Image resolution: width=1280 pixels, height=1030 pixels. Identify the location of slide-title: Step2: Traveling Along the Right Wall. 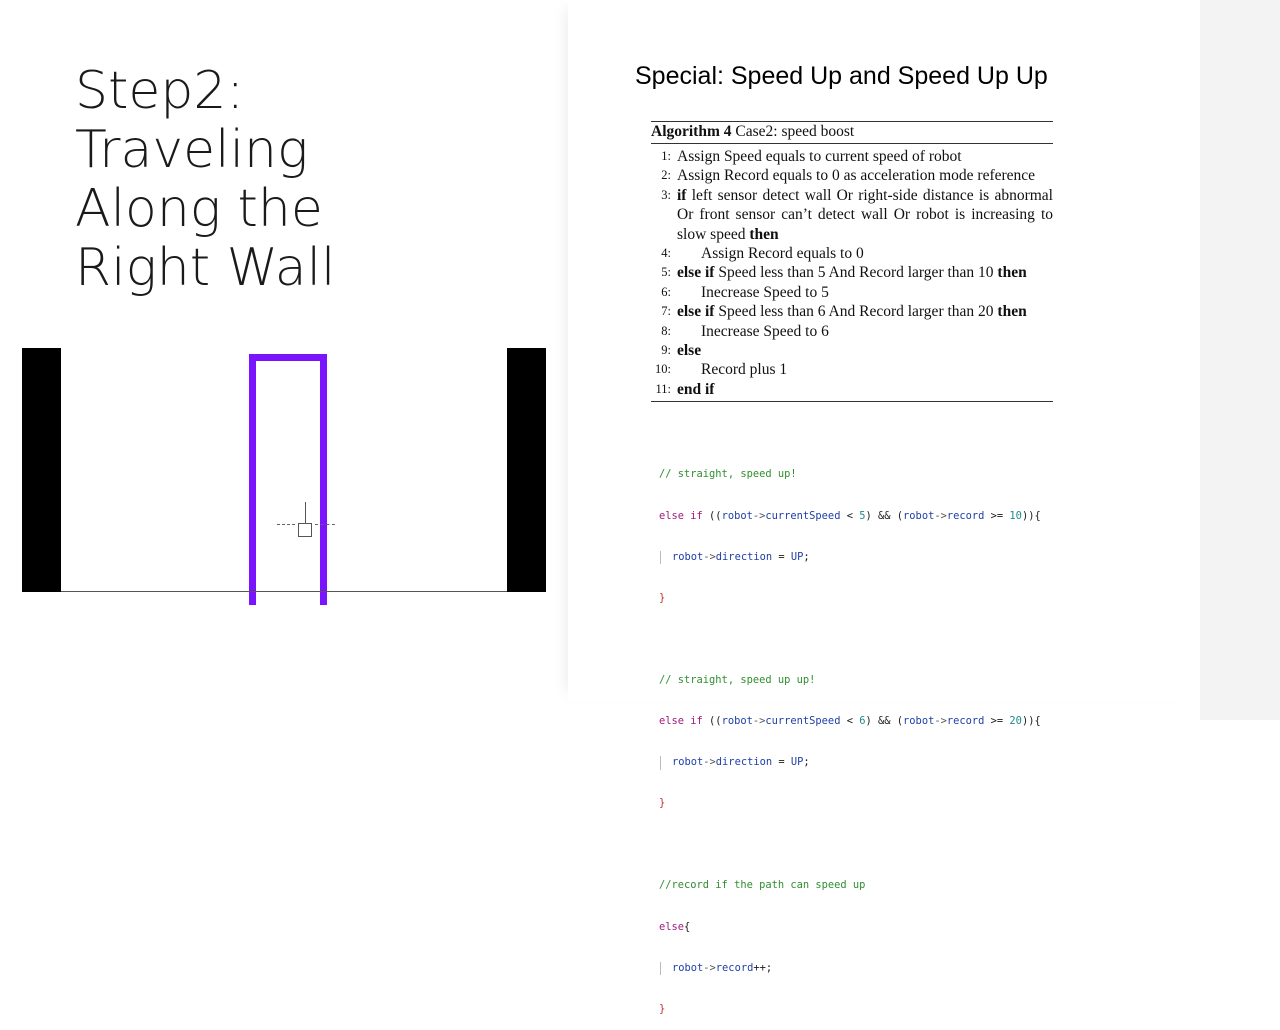
(285, 180).